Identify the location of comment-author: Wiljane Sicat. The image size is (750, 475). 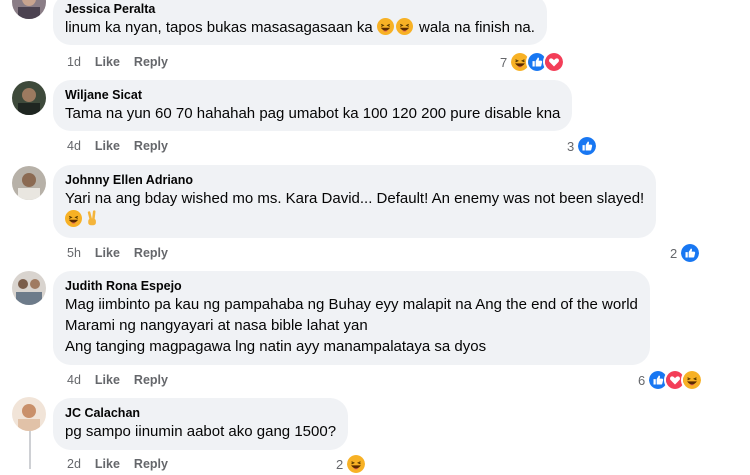
(312, 95).